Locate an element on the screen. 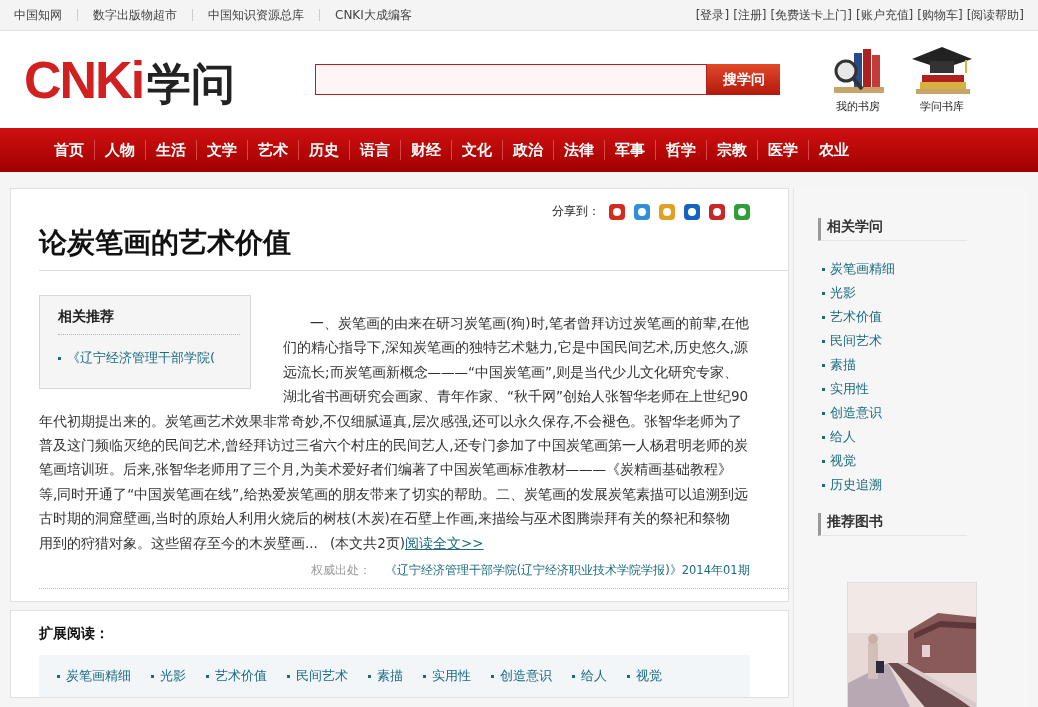 This screenshot has height=707, width=1038. top-link: [购物车] is located at coordinates (940, 15).